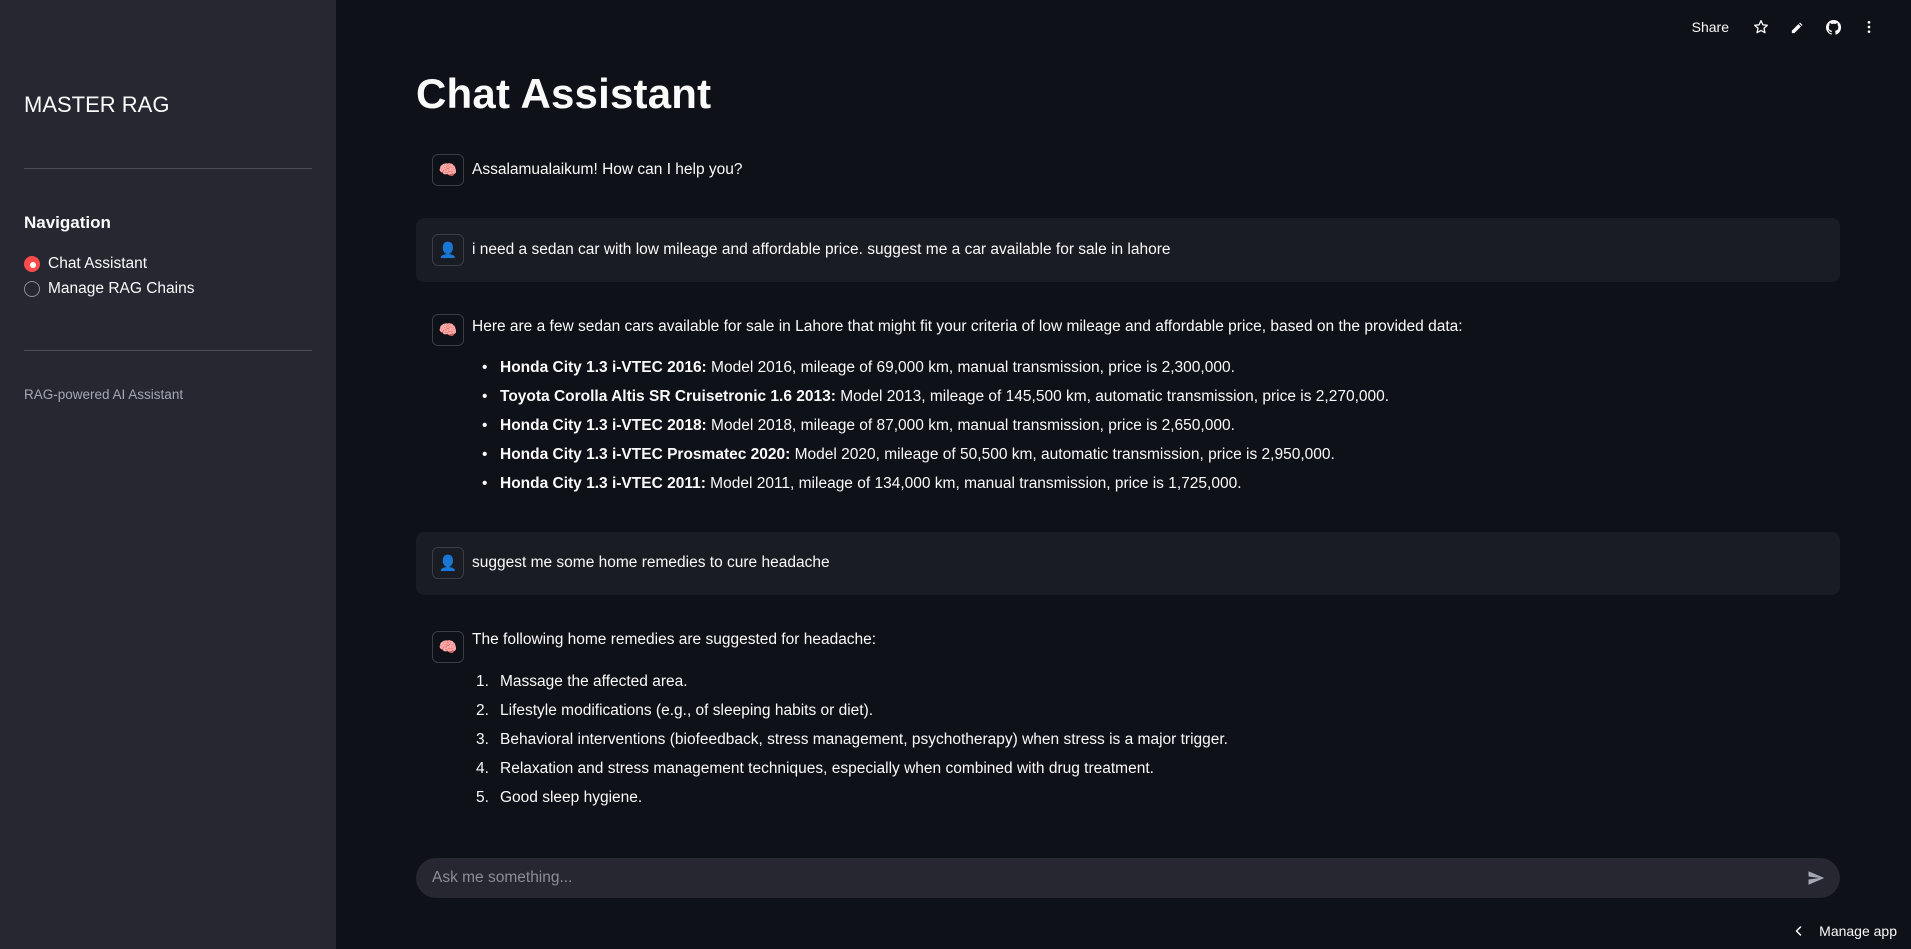 Image resolution: width=1911 pixels, height=949 pixels. Describe the element at coordinates (645, 454) in the screenshot. I see `car-name: Honda City 1.3 i-VTEC Prosmatec 2020:` at that location.